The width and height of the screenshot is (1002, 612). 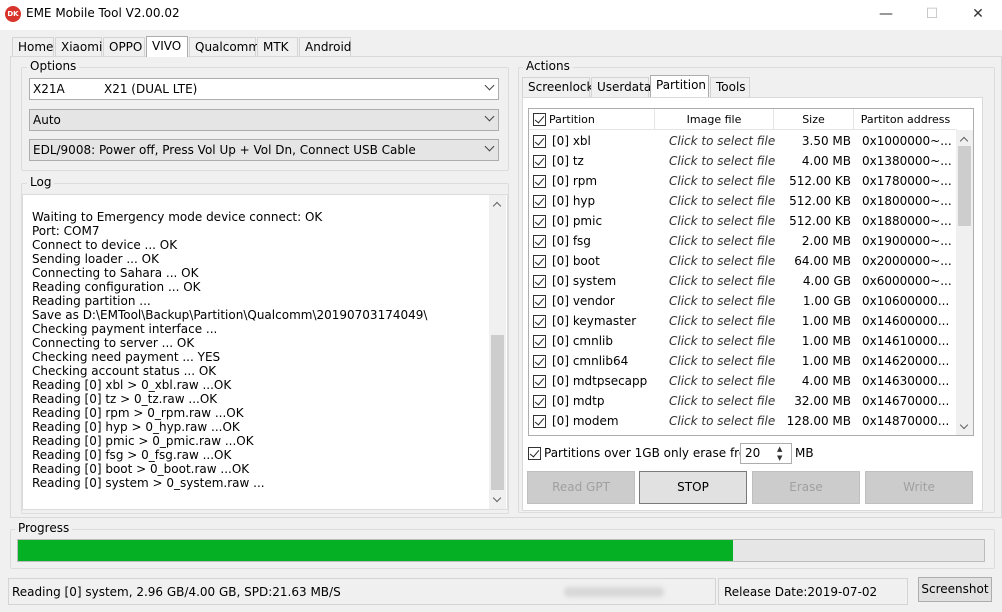 What do you see at coordinates (501, 550) in the screenshot?
I see `progress-bar` at bounding box center [501, 550].